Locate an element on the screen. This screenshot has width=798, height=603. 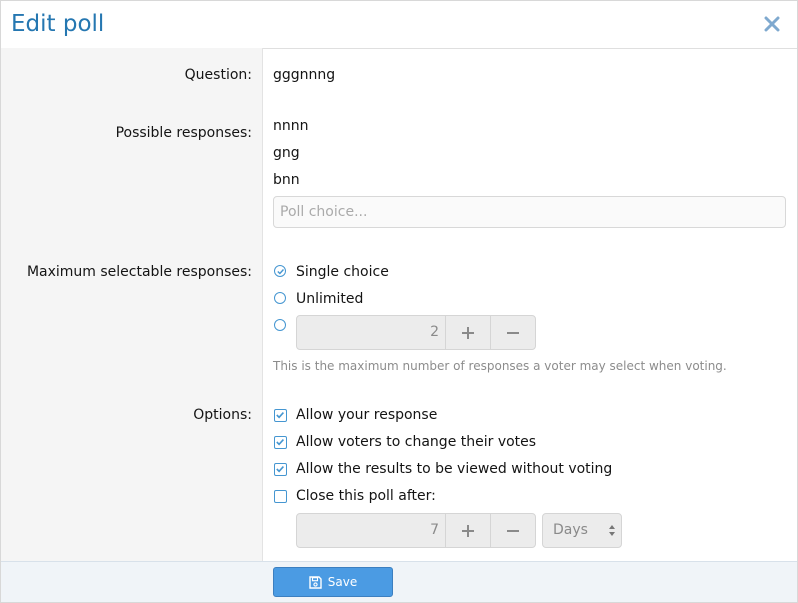
possible-responses-label: Possible responses: is located at coordinates (183, 133).